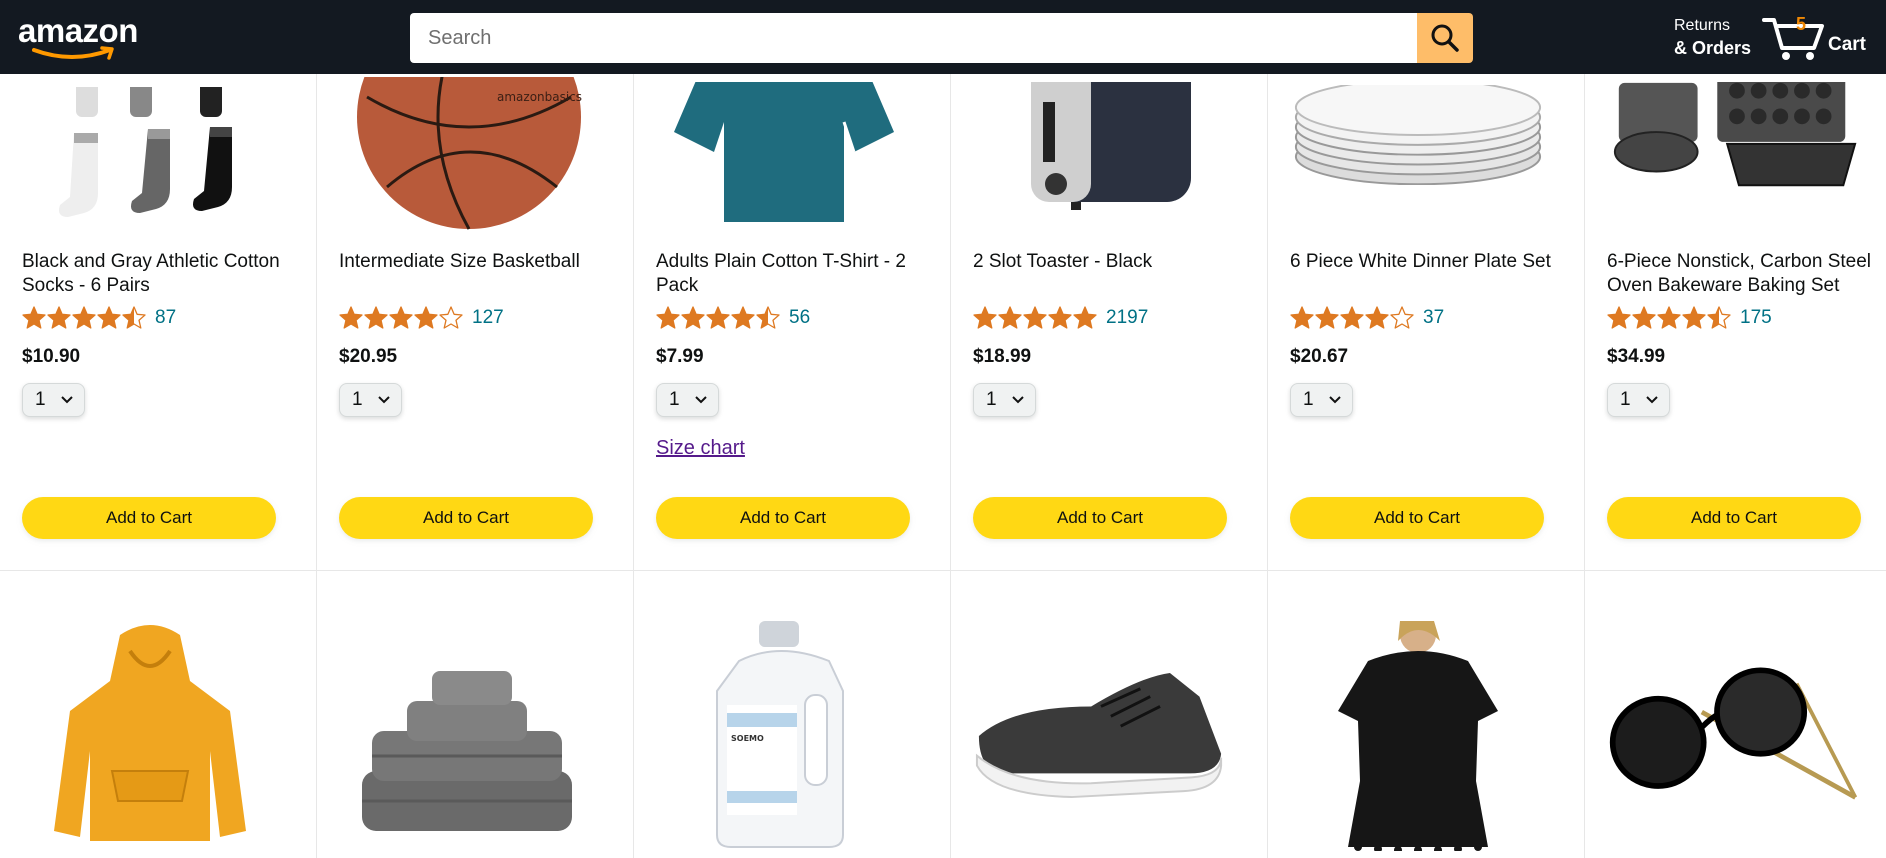 The height and width of the screenshot is (858, 1886). I want to click on product-image-sunglasses, so click(1735, 731).